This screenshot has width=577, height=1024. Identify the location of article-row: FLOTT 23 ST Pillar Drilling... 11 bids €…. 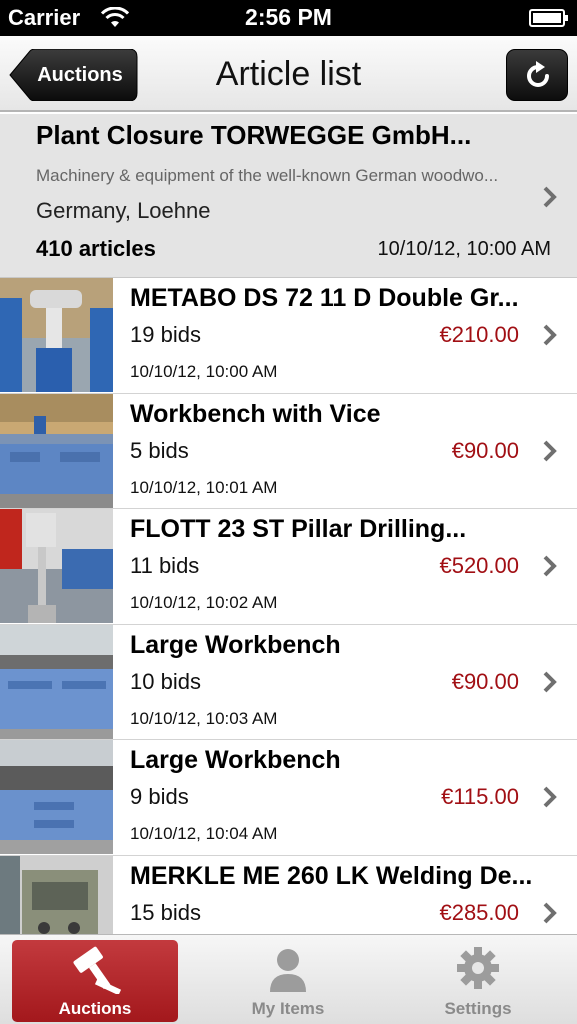
(288, 567).